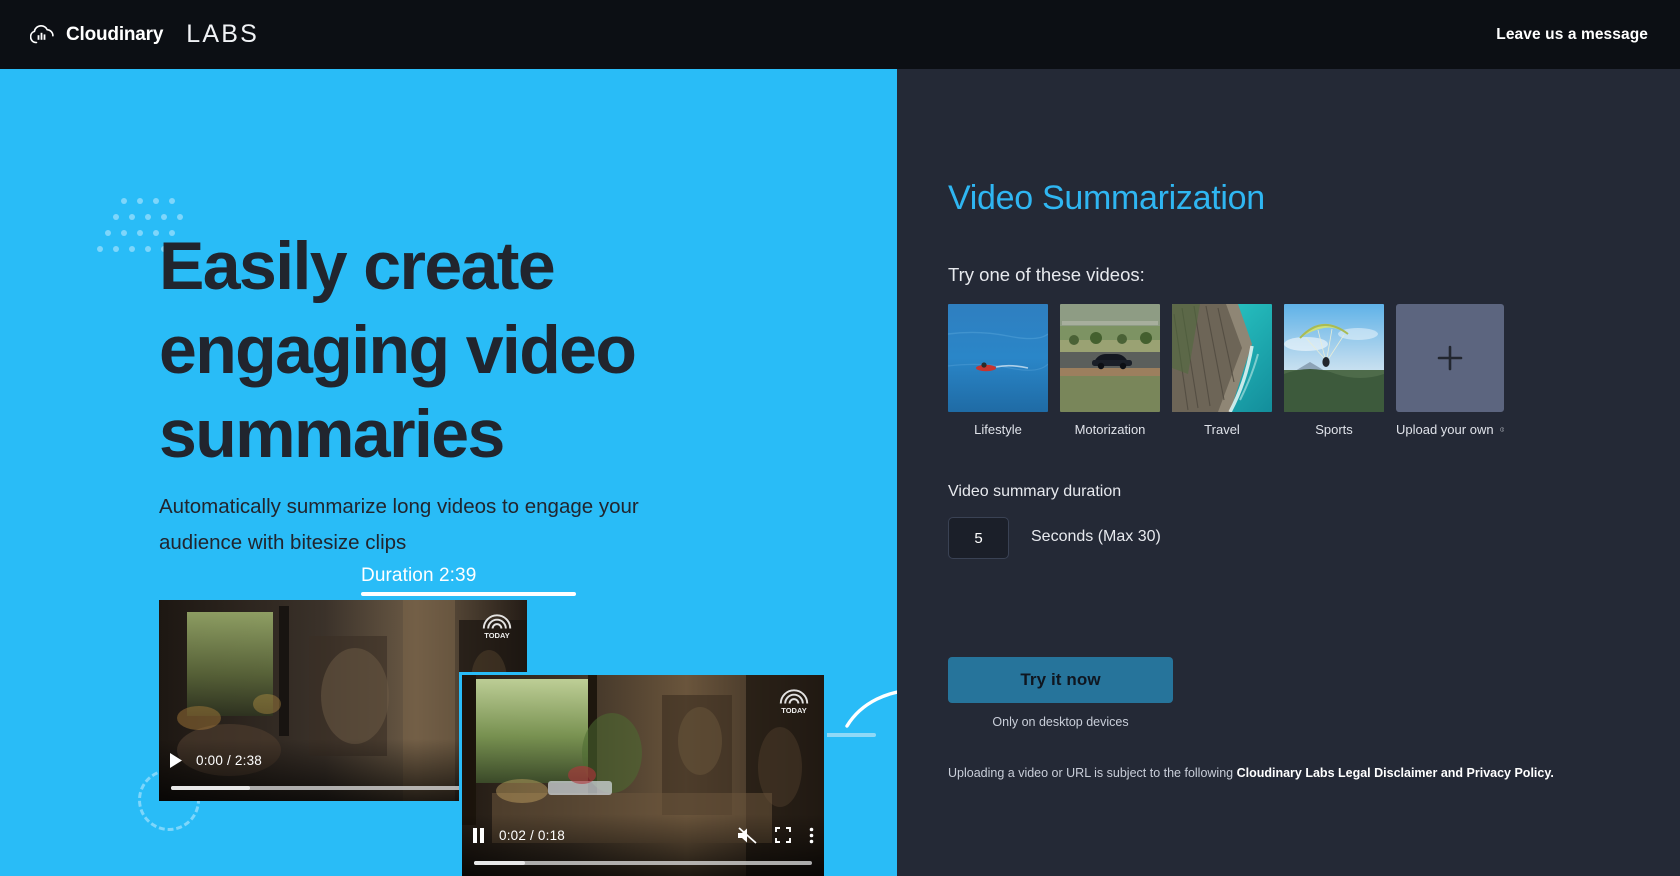 Image resolution: width=1680 pixels, height=876 pixels. I want to click on leave-us-a-message-link: Leave us a message, so click(1572, 35).